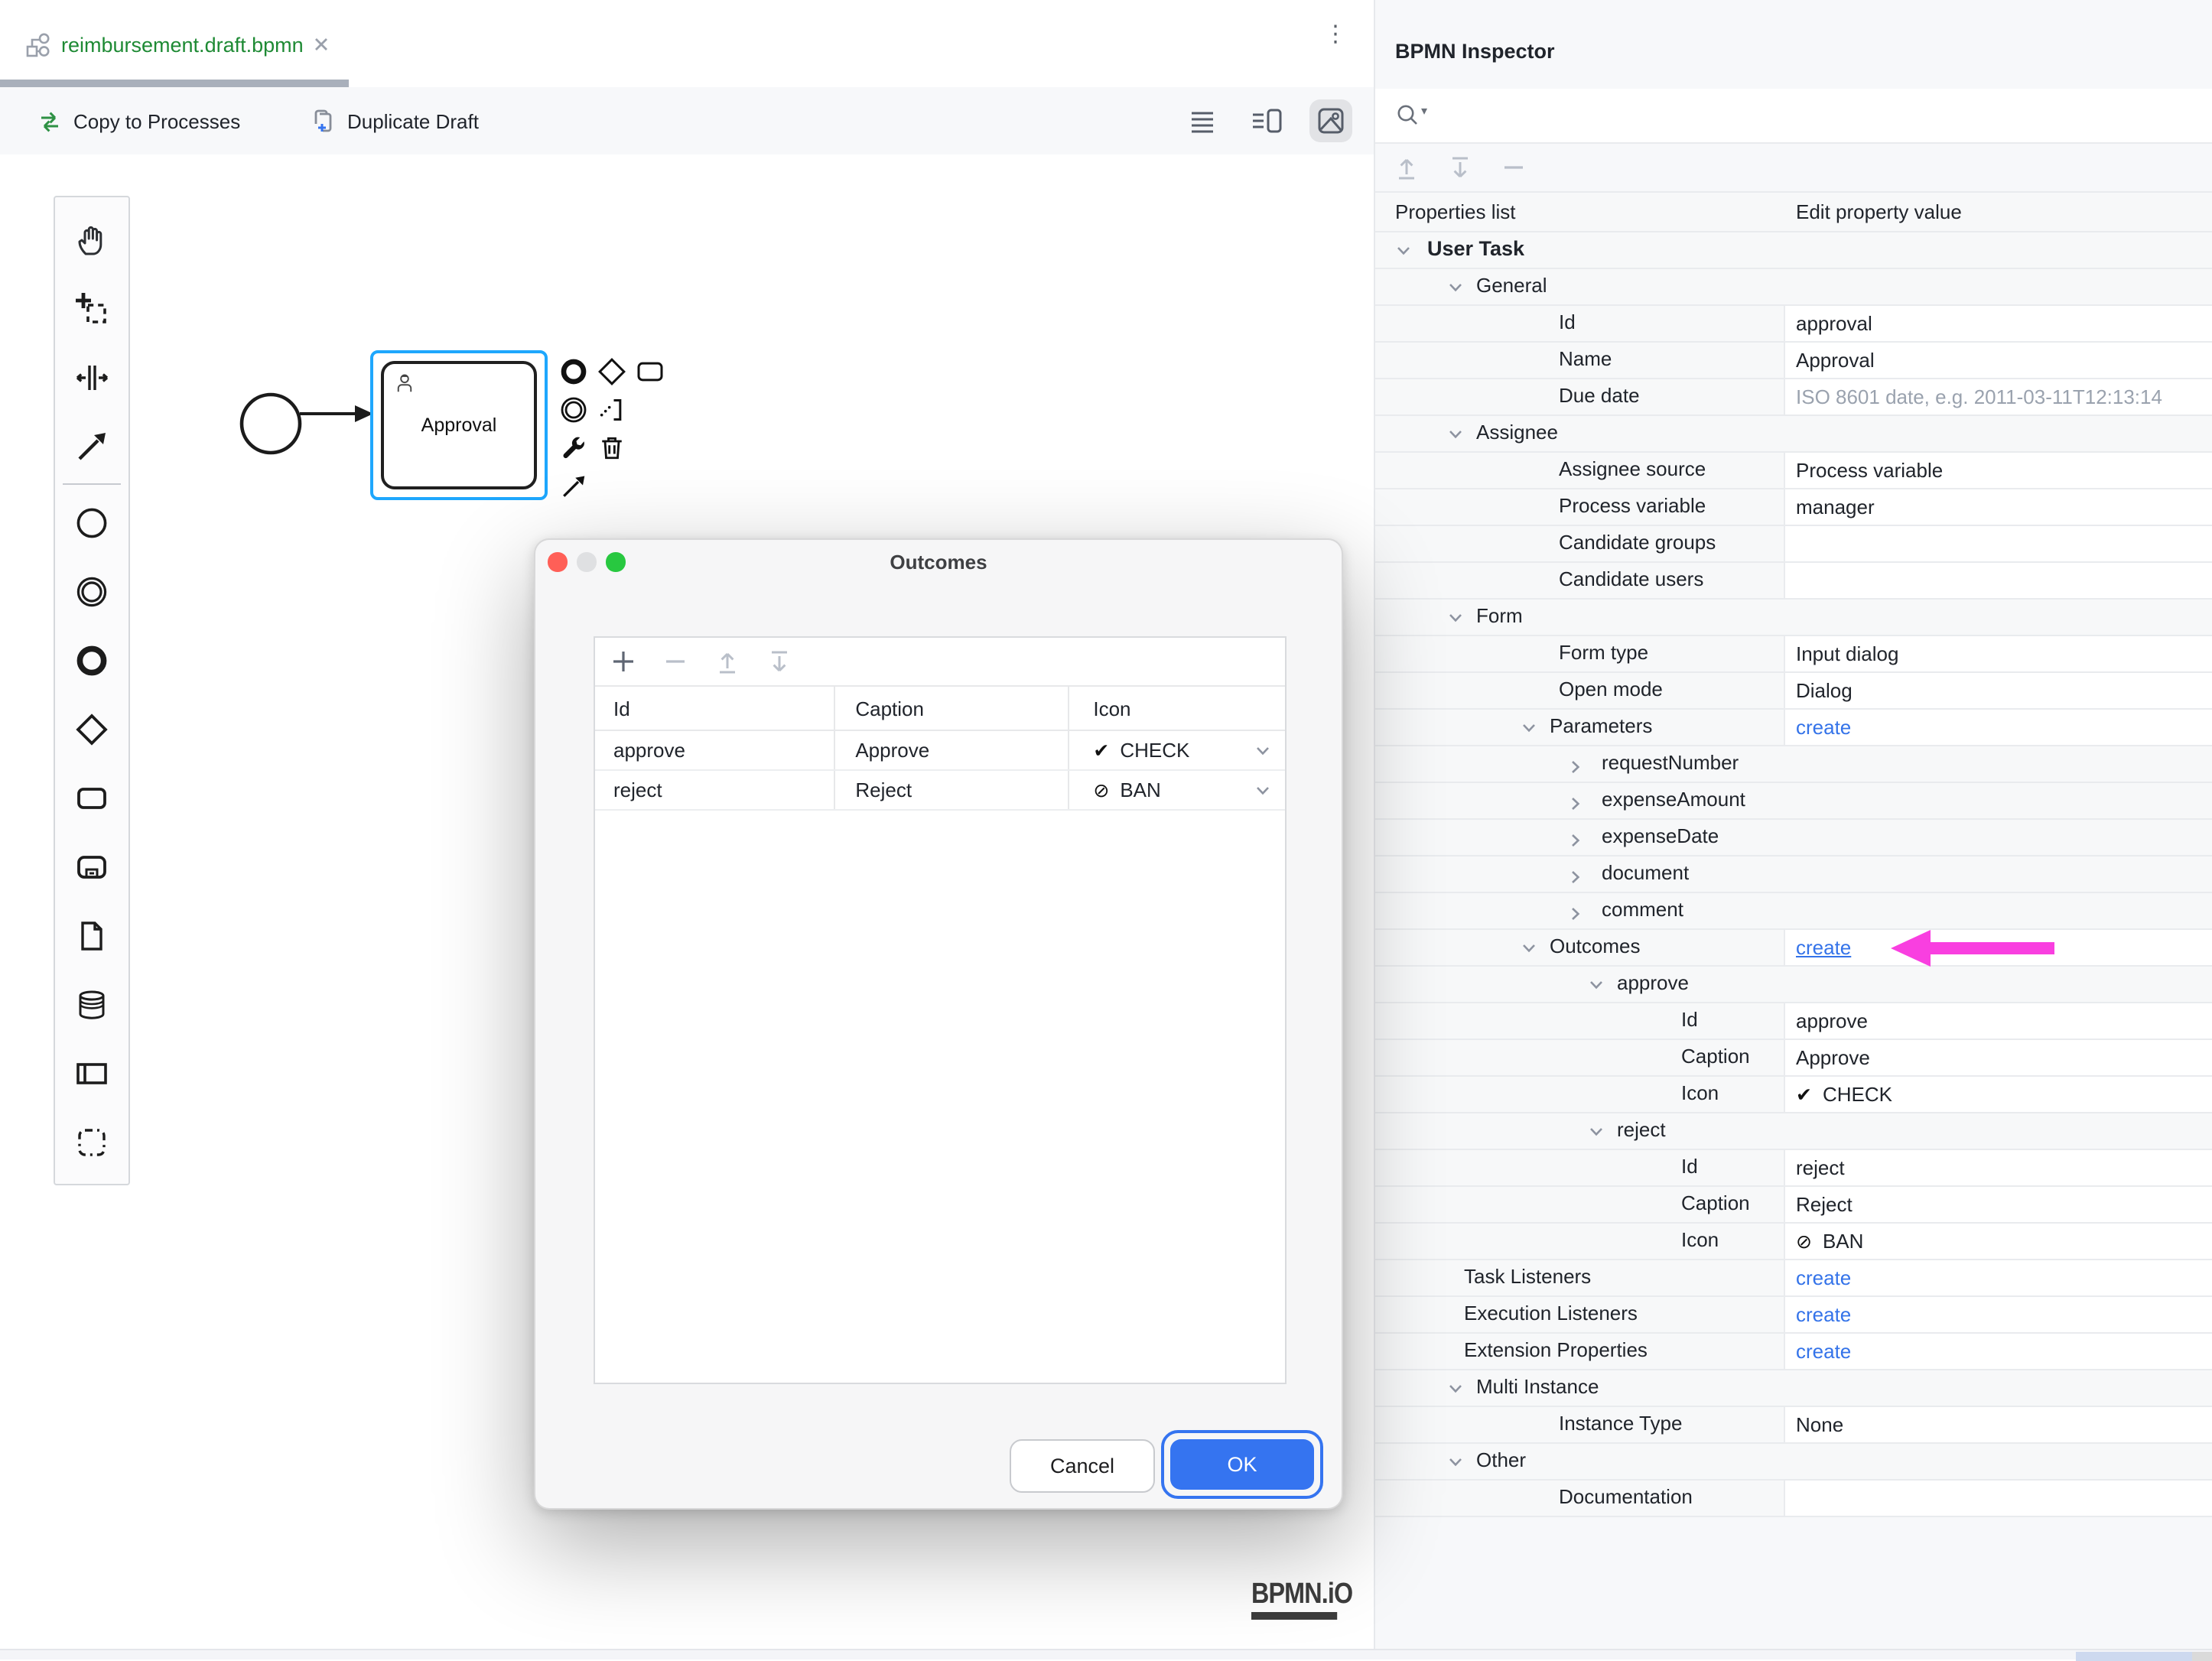  Describe the element at coordinates (612, 448) in the screenshot. I see `pad-trash-icon` at that location.